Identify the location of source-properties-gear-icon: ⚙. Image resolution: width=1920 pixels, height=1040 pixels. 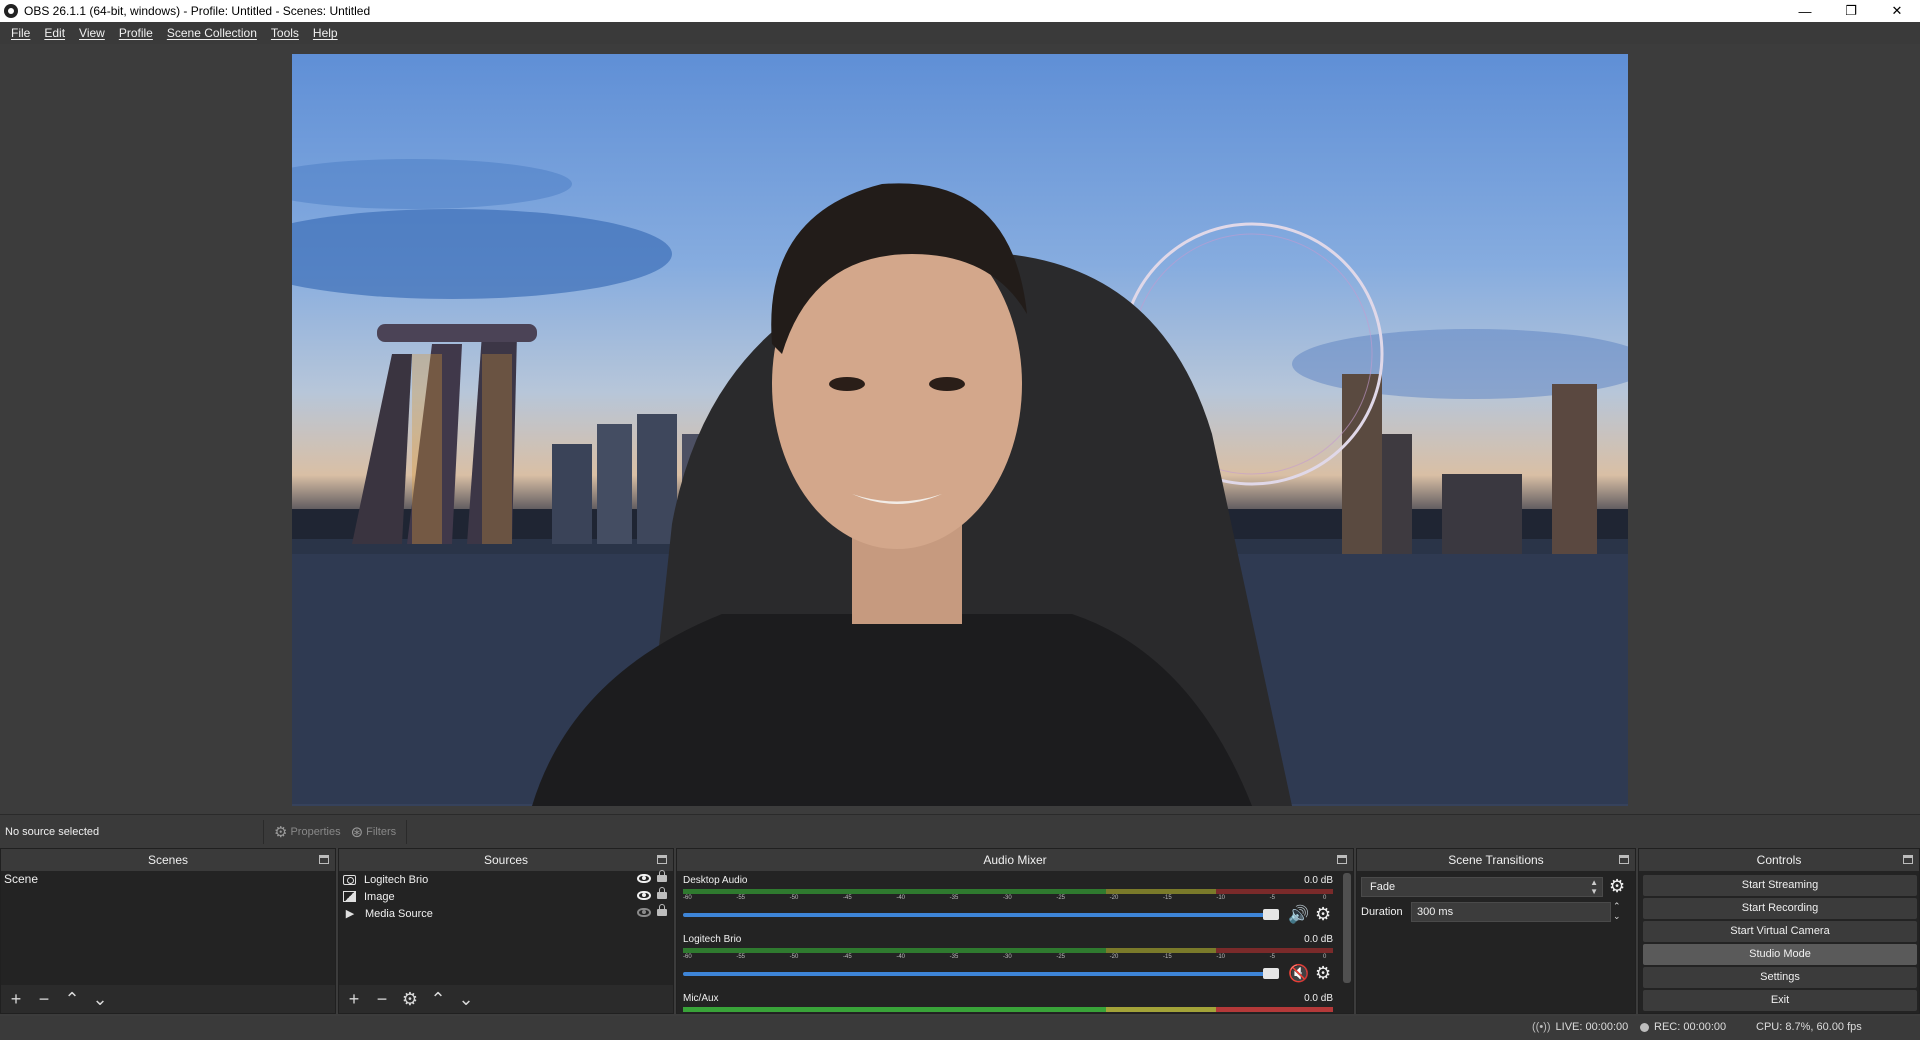
(410, 999).